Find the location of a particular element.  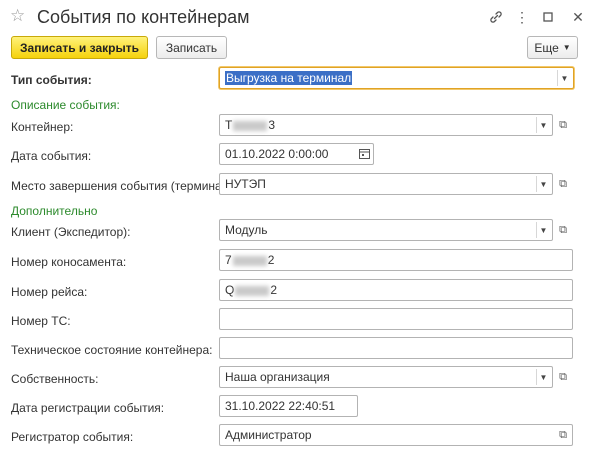

registration-date-label: Дата регистрации события: is located at coordinates (88, 408).